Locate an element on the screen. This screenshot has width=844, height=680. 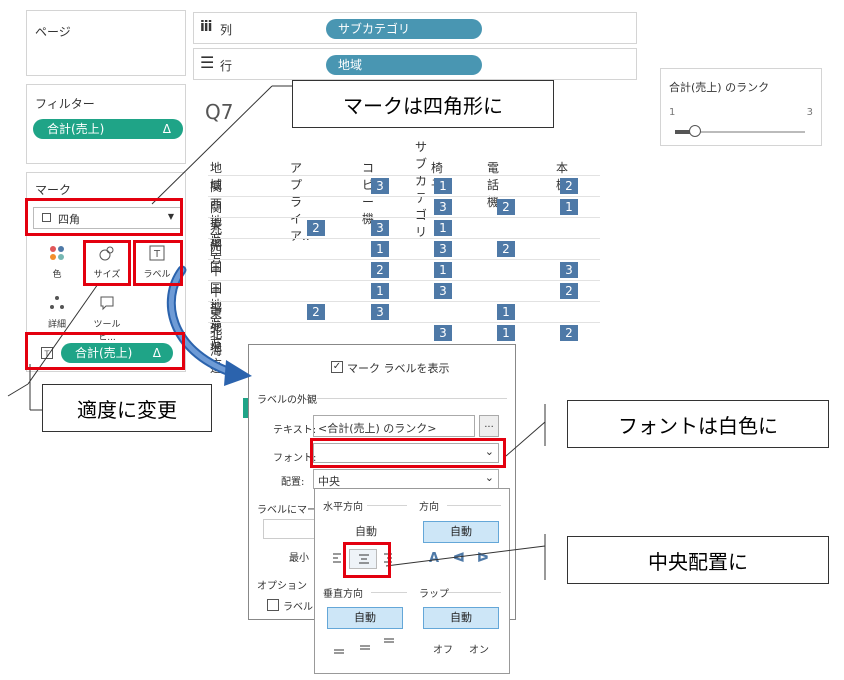
pages-title: ページ is located at coordinates (53, 32).